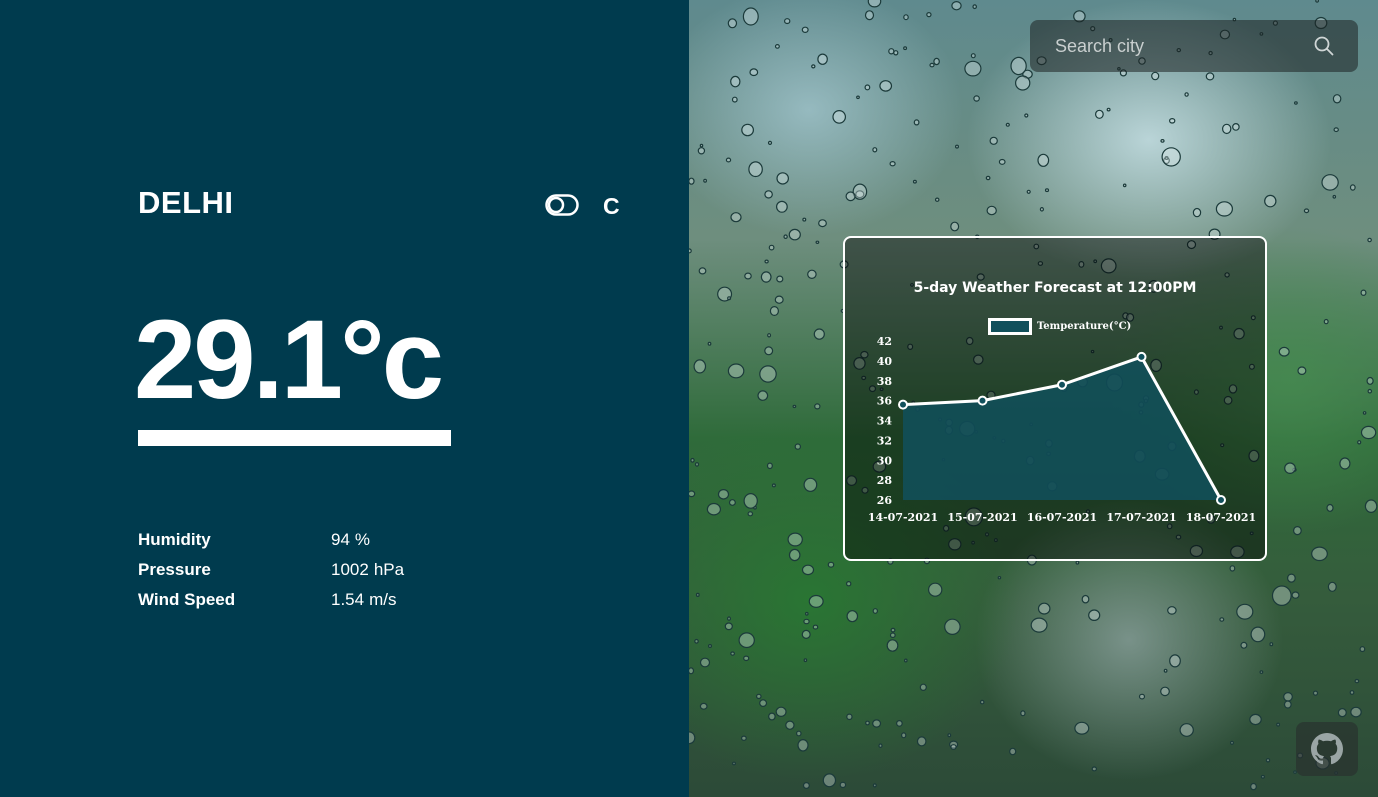 The height and width of the screenshot is (797, 1378). What do you see at coordinates (186, 202) in the screenshot?
I see `city-name: DELHI` at bounding box center [186, 202].